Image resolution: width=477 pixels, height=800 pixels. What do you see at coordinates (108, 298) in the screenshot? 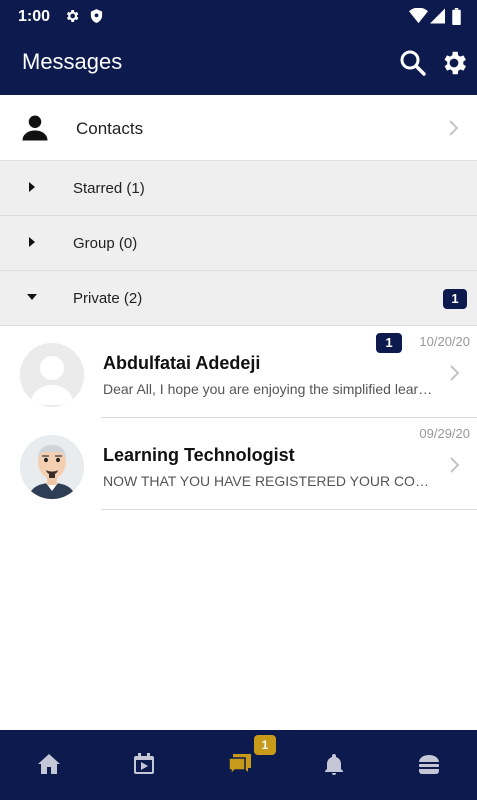
I see `group-label: Private (2)` at bounding box center [108, 298].